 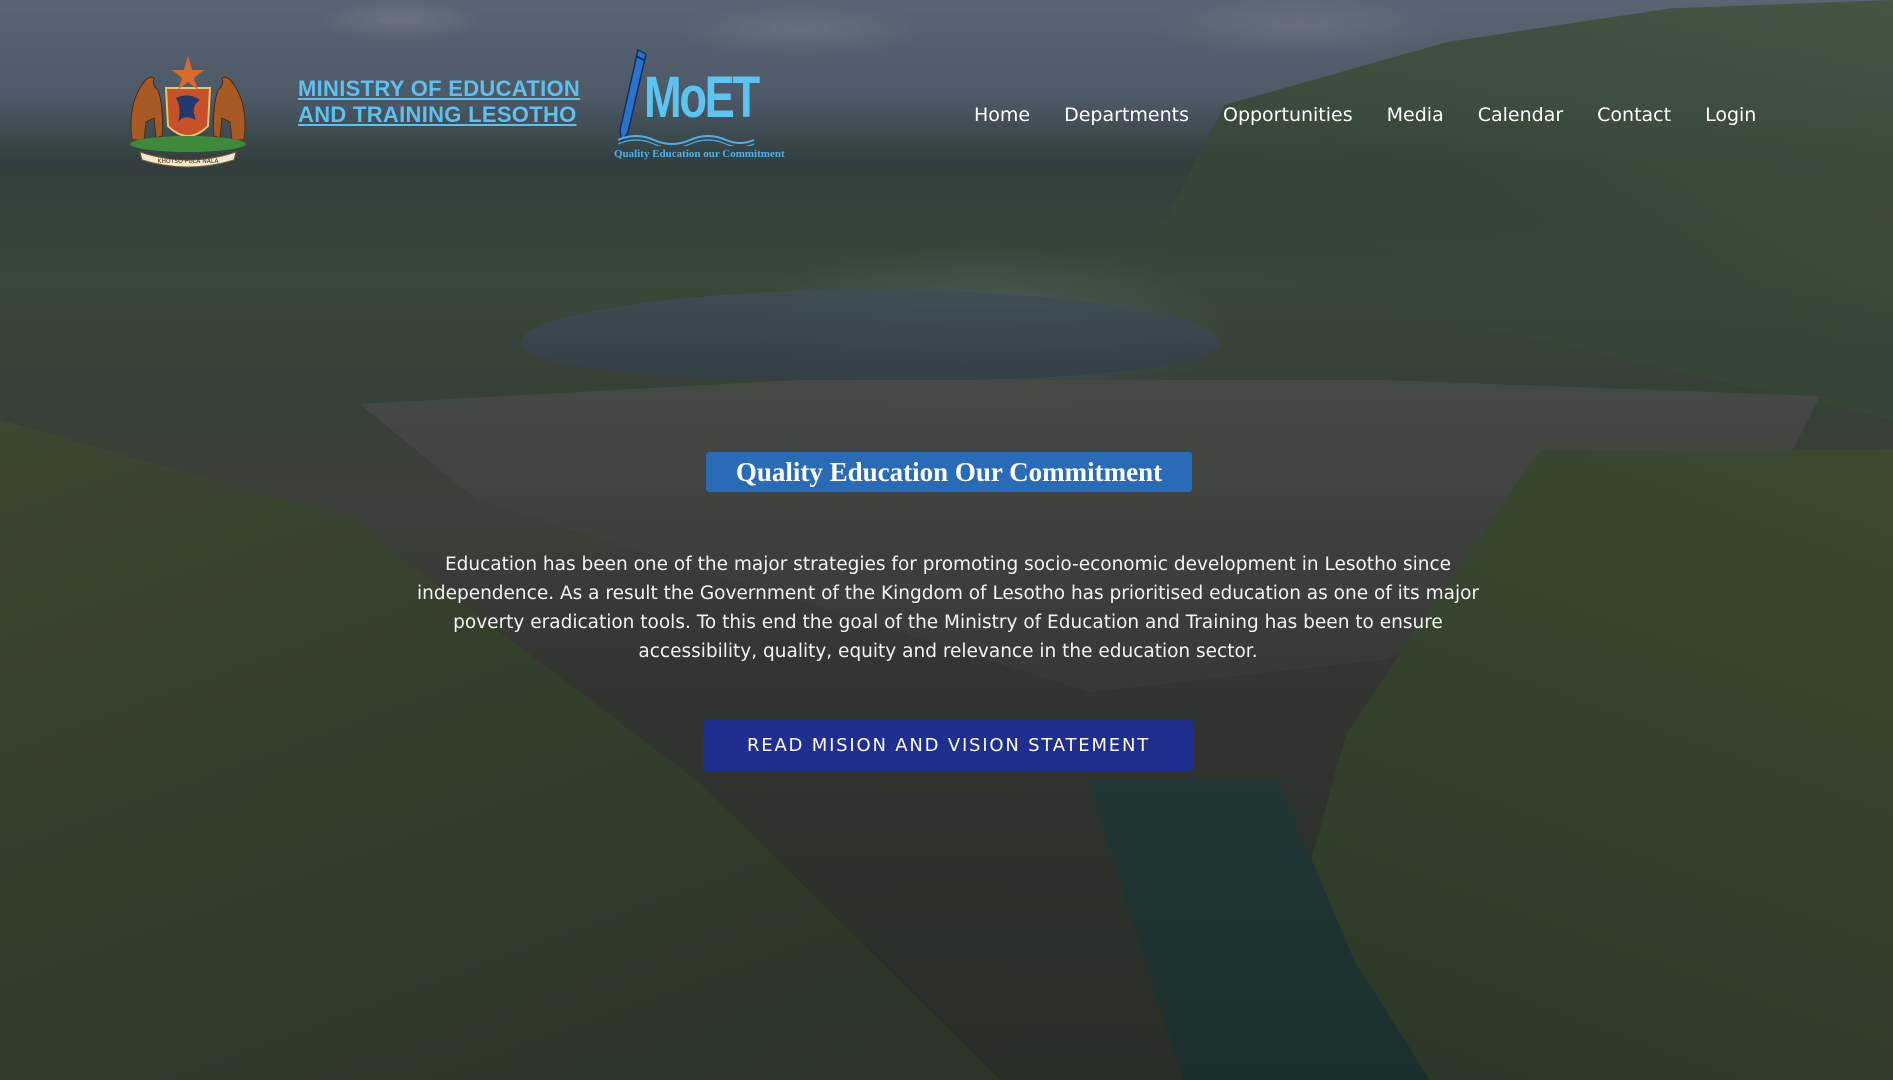 I want to click on read-mission-vision-button: READ MISION AND VISION STATEMENT, so click(x=948, y=745).